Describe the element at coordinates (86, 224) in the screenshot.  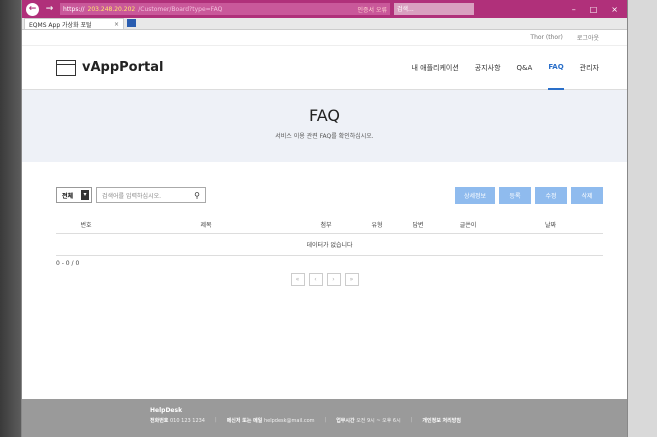
I see `col-number: 번호` at that location.